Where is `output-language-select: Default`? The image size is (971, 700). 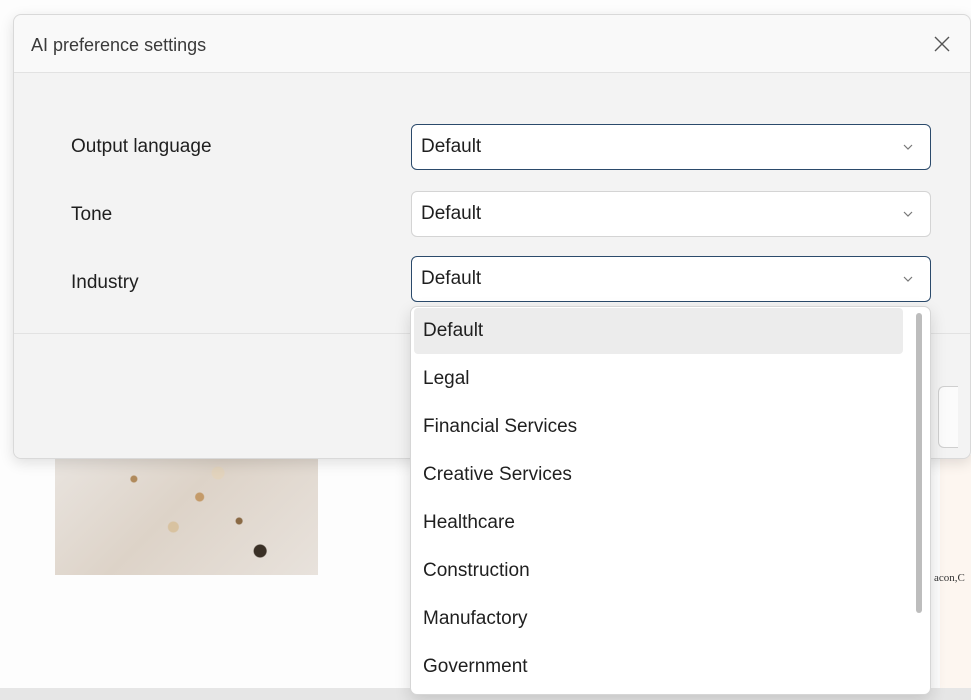 output-language-select: Default is located at coordinates (671, 147).